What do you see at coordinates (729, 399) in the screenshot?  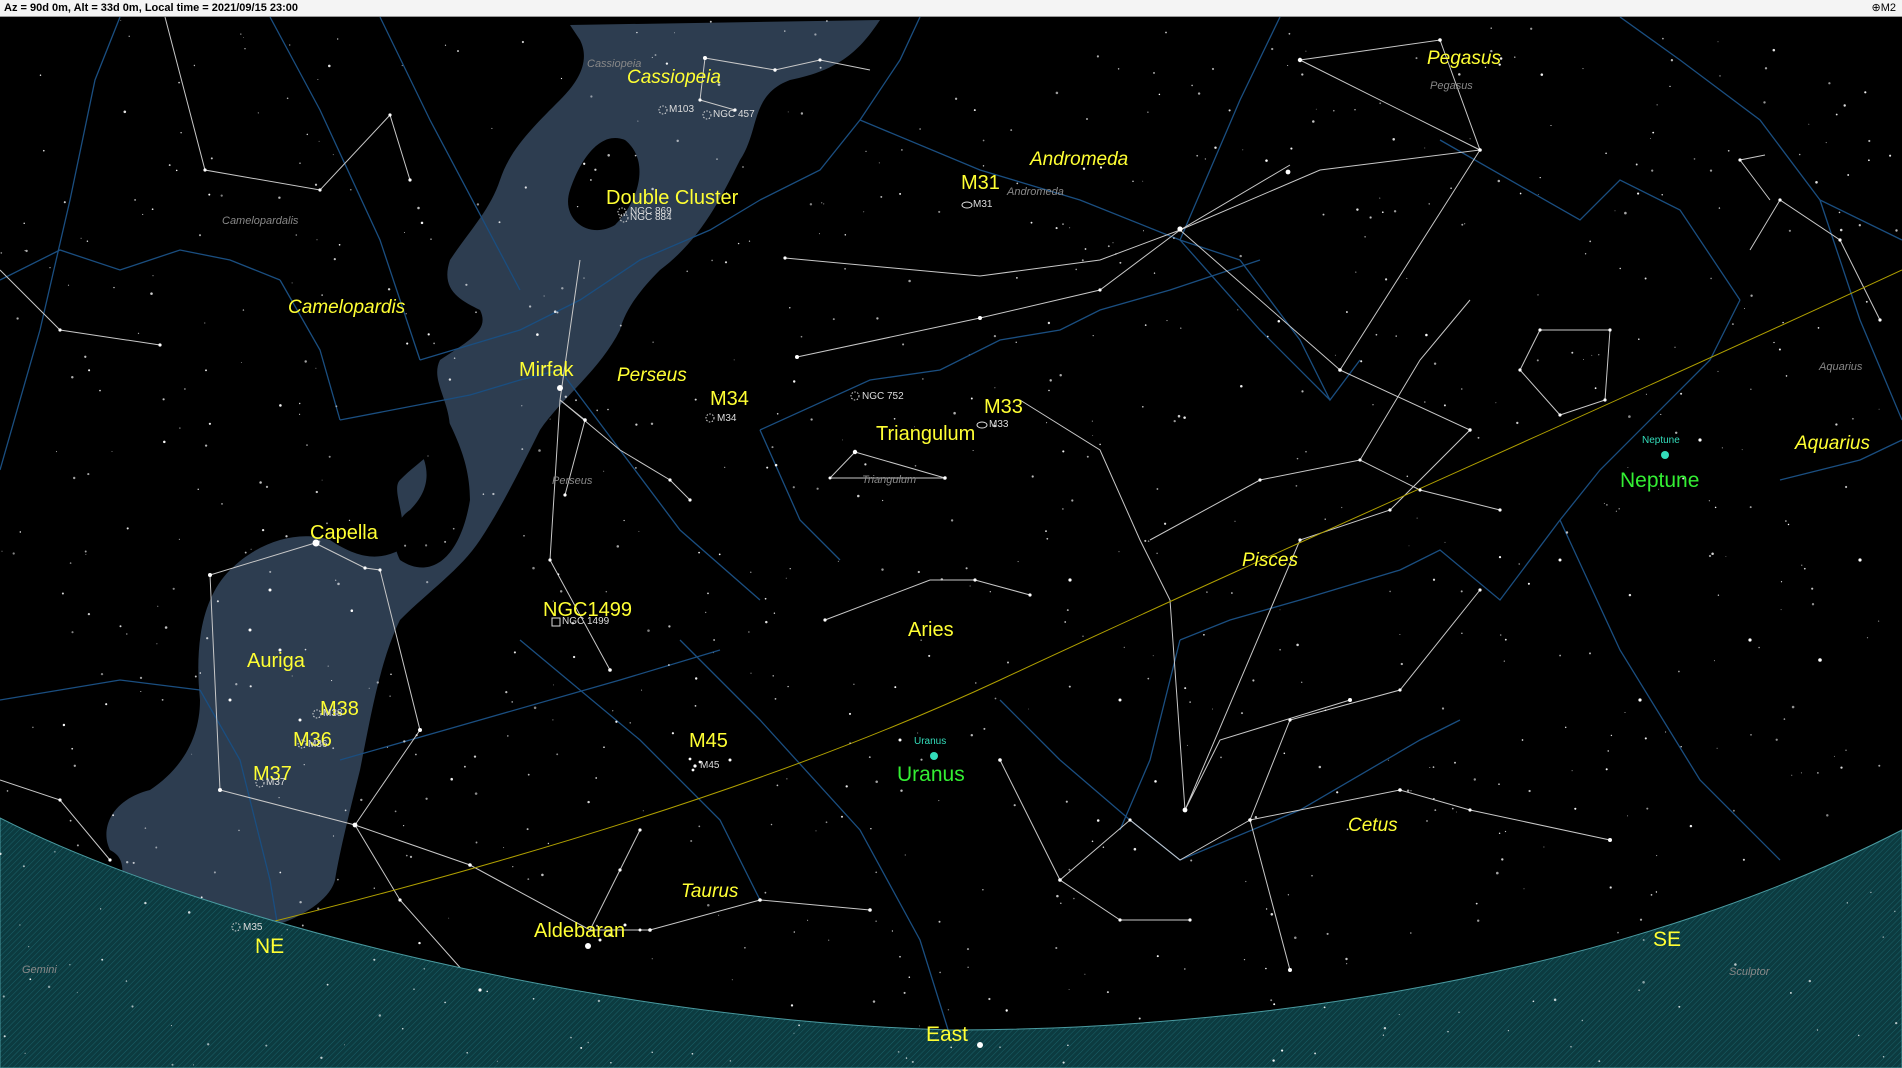 I see `label-m34: M34` at bounding box center [729, 399].